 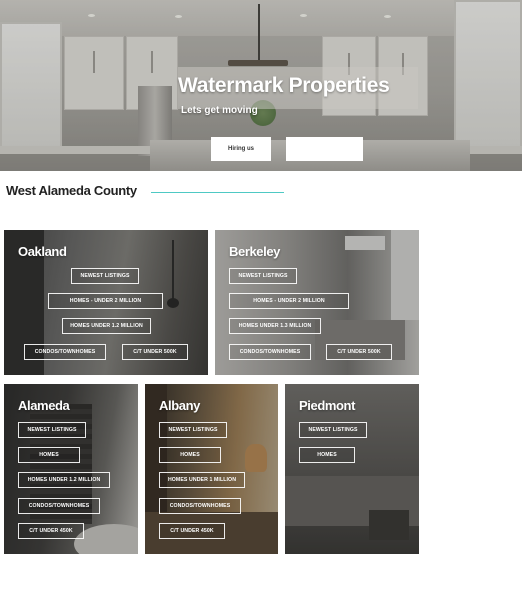 I want to click on section-title: West Alameda County, so click(x=71, y=190).